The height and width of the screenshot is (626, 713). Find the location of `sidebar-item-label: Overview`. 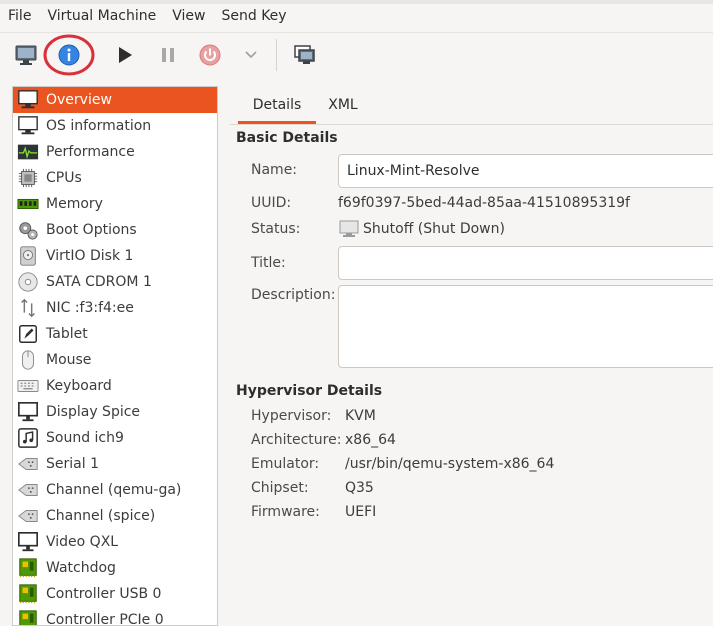

sidebar-item-label: Overview is located at coordinates (79, 100).